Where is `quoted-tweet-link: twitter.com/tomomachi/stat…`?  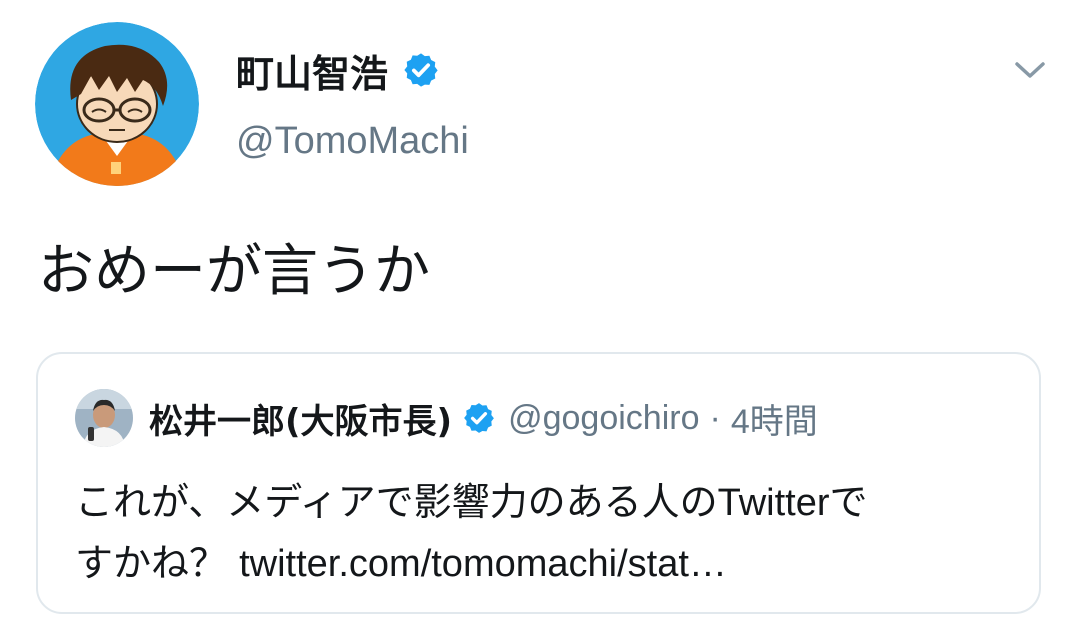 quoted-tweet-link: twitter.com/tomomachi/stat… is located at coordinates (483, 564).